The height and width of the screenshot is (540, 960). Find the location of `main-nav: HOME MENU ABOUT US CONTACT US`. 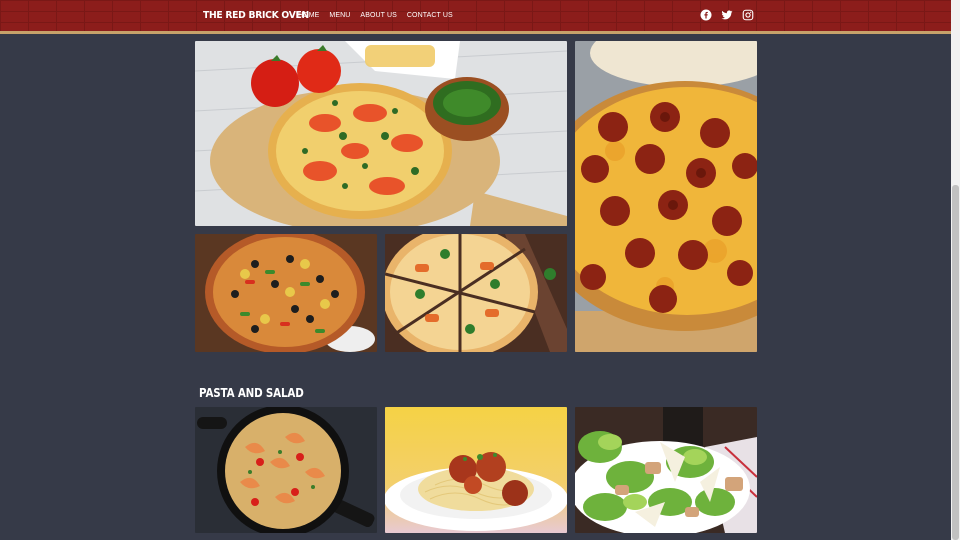

main-nav: HOME MENU ABOUT US CONTACT US is located at coordinates (375, 15).